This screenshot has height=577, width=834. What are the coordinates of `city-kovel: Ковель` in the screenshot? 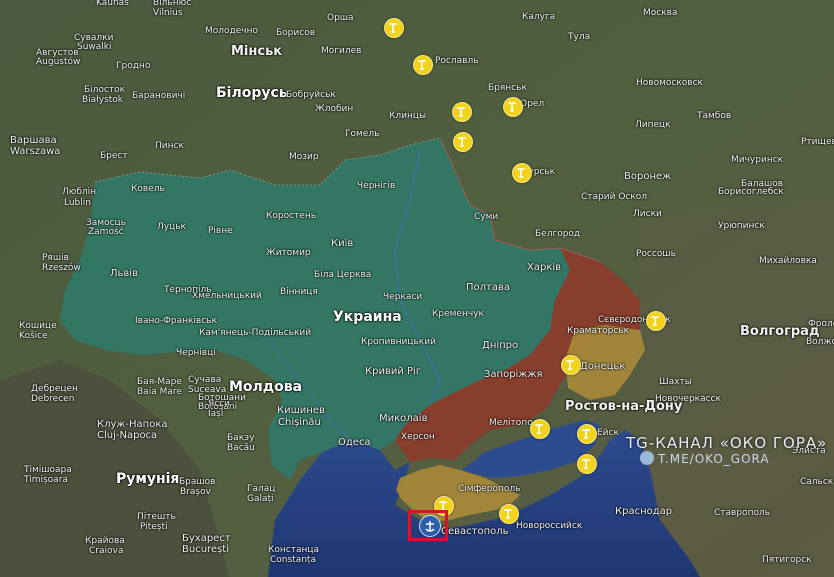 It's located at (148, 189).